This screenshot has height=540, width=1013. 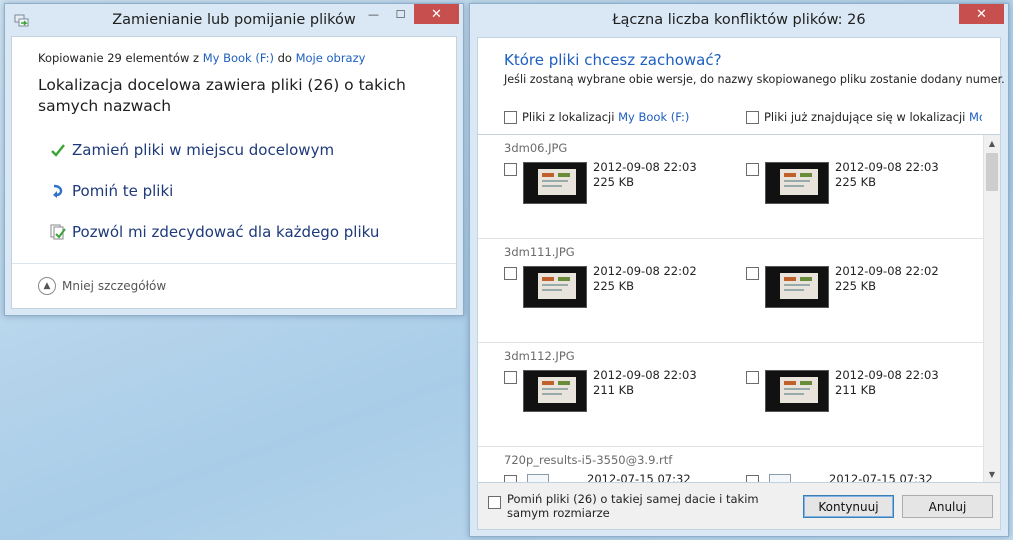 What do you see at coordinates (331, 58) in the screenshot?
I see `destination-link: Moje obrazy` at bounding box center [331, 58].